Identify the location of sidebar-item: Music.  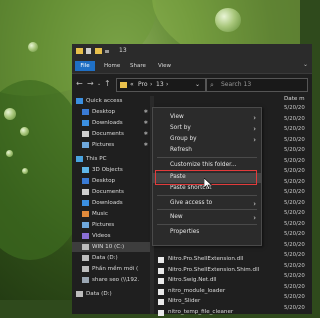
(111, 214).